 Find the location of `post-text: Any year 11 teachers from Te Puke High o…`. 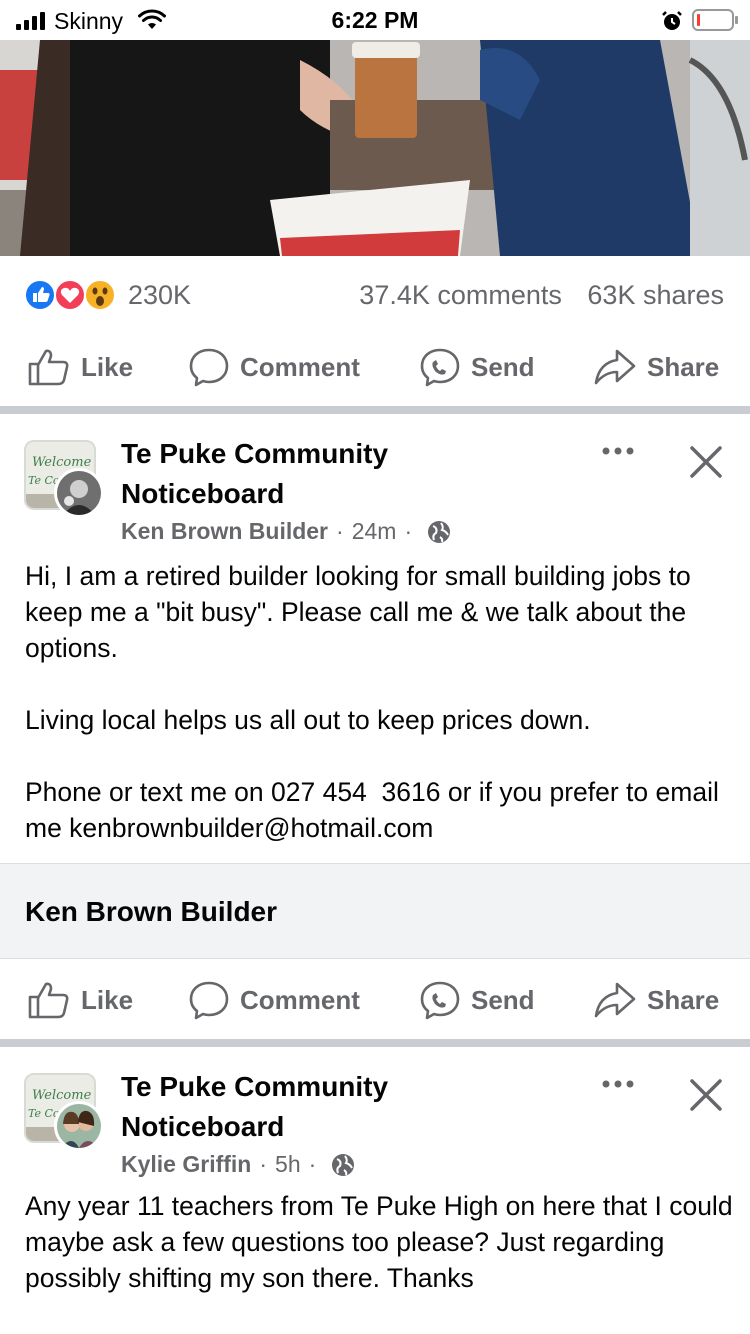

post-text: Any year 11 teachers from Te Puke High o… is located at coordinates (380, 1242).